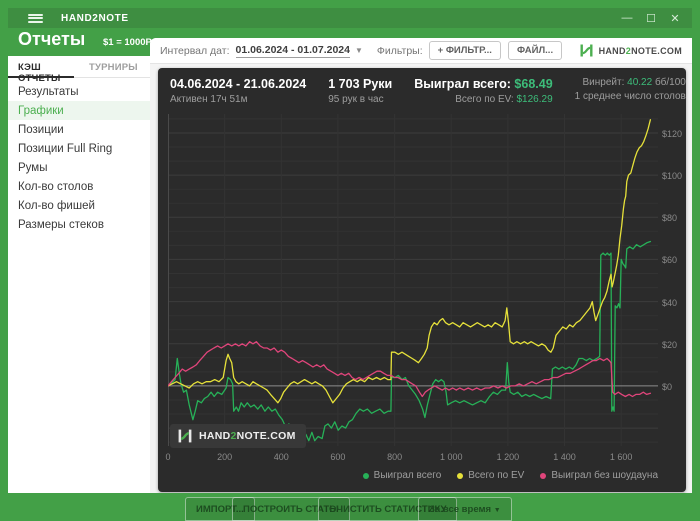 The height and width of the screenshot is (521, 700). What do you see at coordinates (43, 70) in the screenshot?
I see `tab-cash-reports: КЭШ ОТЧЕТЫ` at bounding box center [43, 70].